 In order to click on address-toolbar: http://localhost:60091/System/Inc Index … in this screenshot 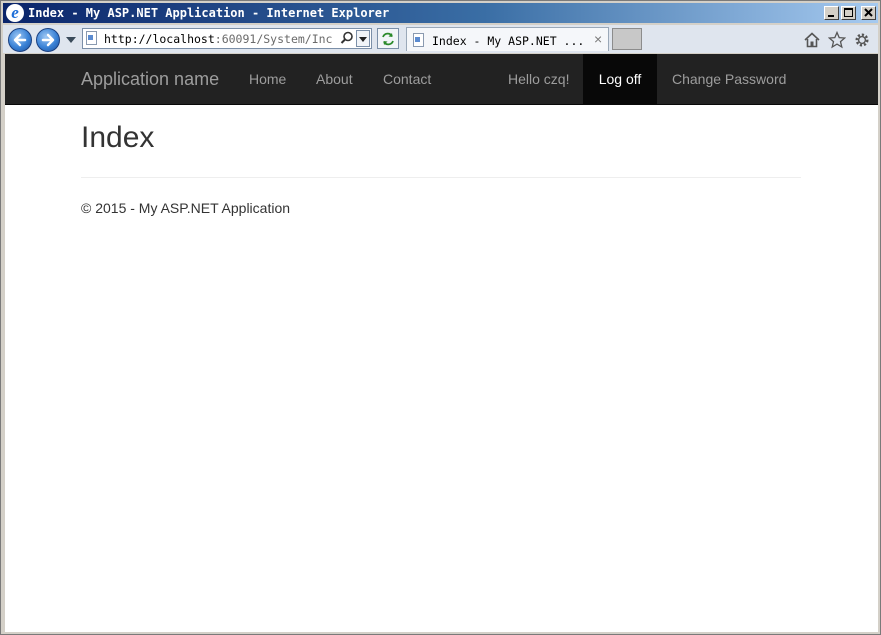, I will do `click(440, 39)`.